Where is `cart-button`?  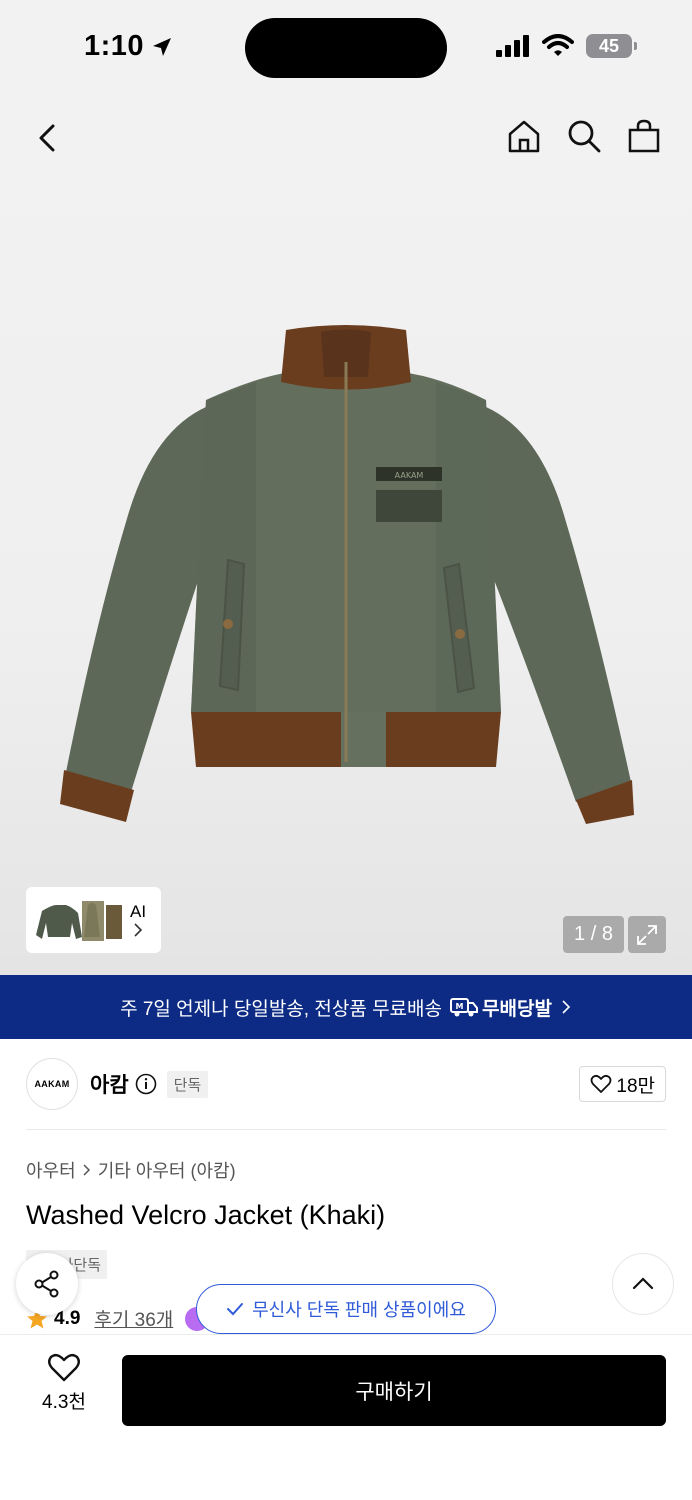
cart-button is located at coordinates (644, 136).